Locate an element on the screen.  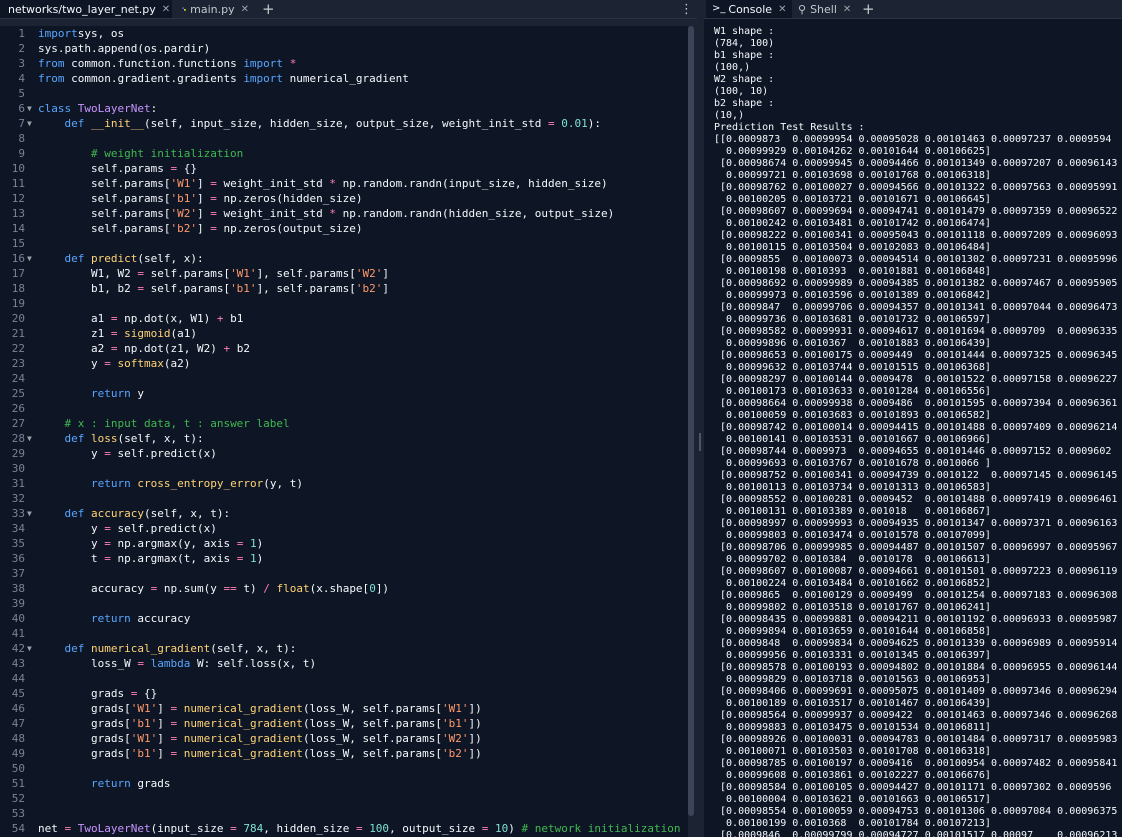
code-text: y = np.argmax(y, axis = 1) is located at coordinates (150, 543).